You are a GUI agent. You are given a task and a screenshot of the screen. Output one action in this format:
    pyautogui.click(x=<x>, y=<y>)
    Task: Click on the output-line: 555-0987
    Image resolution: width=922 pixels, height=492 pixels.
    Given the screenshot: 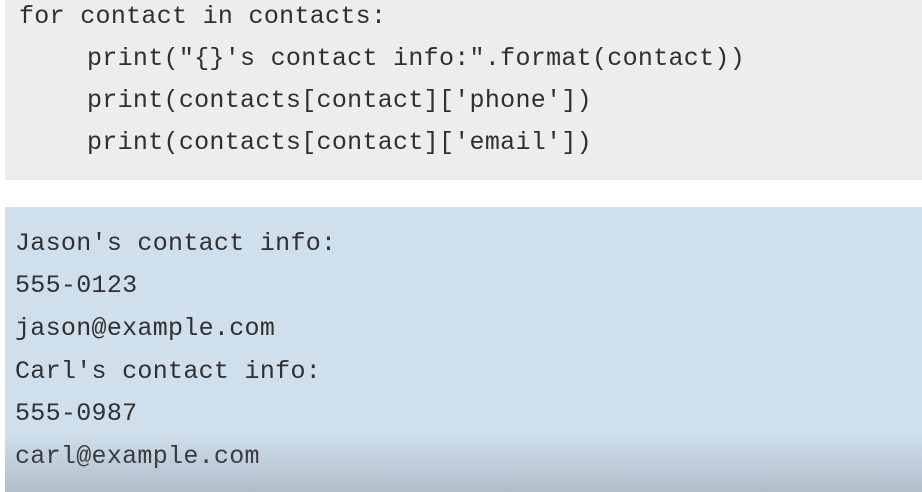 What is the action you would take?
    pyautogui.click(x=76, y=413)
    